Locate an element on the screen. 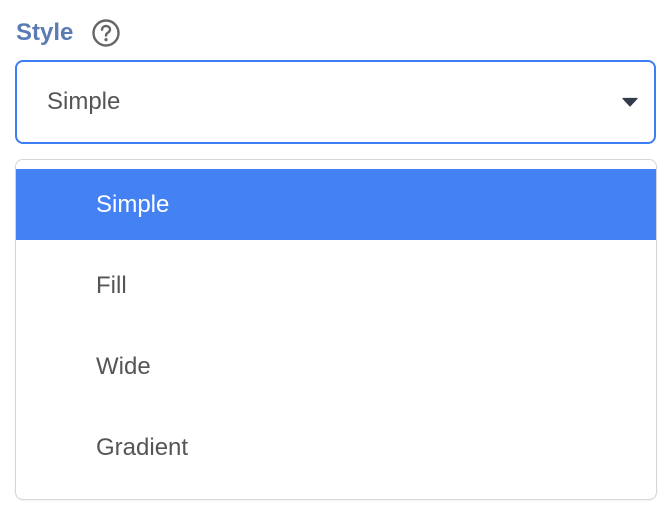  option-fill: Fill is located at coordinates (336, 285).